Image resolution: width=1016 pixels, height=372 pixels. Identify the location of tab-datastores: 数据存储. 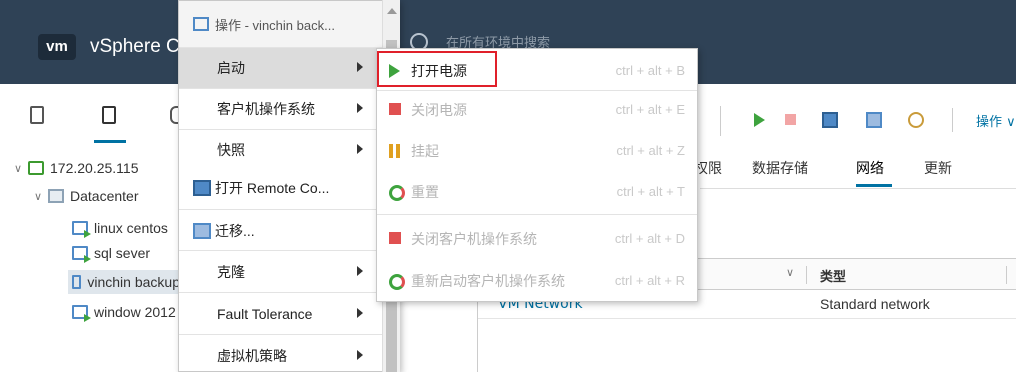
(780, 168).